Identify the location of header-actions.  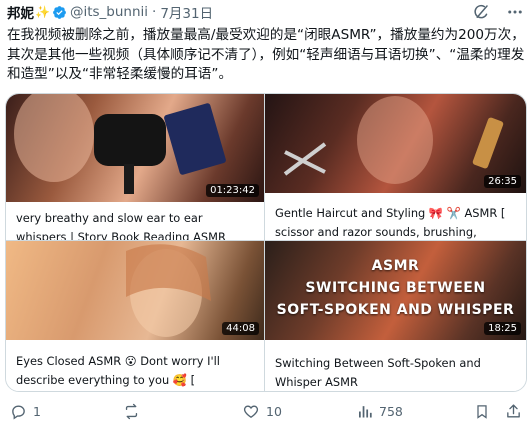
(498, 12).